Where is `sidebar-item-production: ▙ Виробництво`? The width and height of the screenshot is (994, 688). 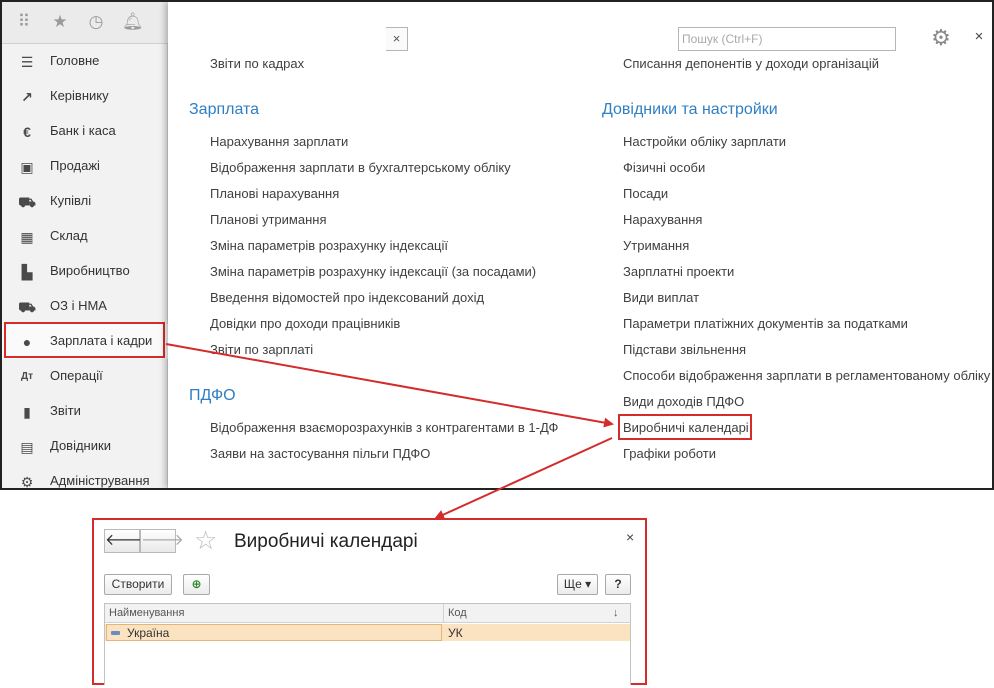
sidebar-item-production: ▙ Виробництво is located at coordinates (85, 271).